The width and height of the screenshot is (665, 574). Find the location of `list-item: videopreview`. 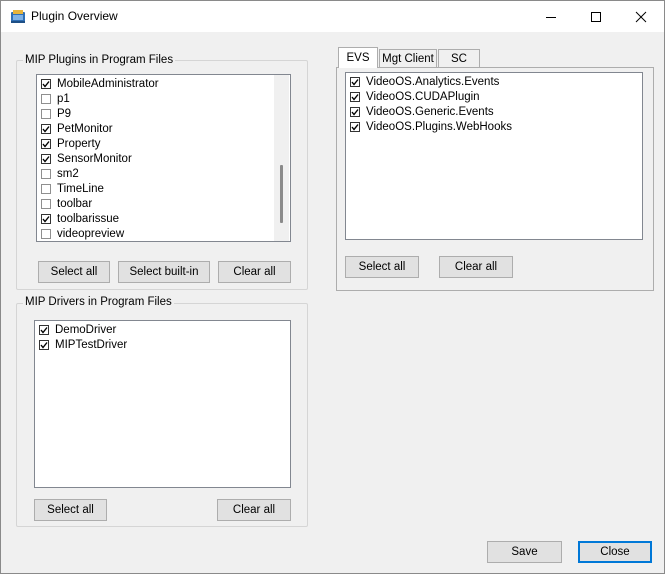

list-item: videopreview is located at coordinates (82, 233).